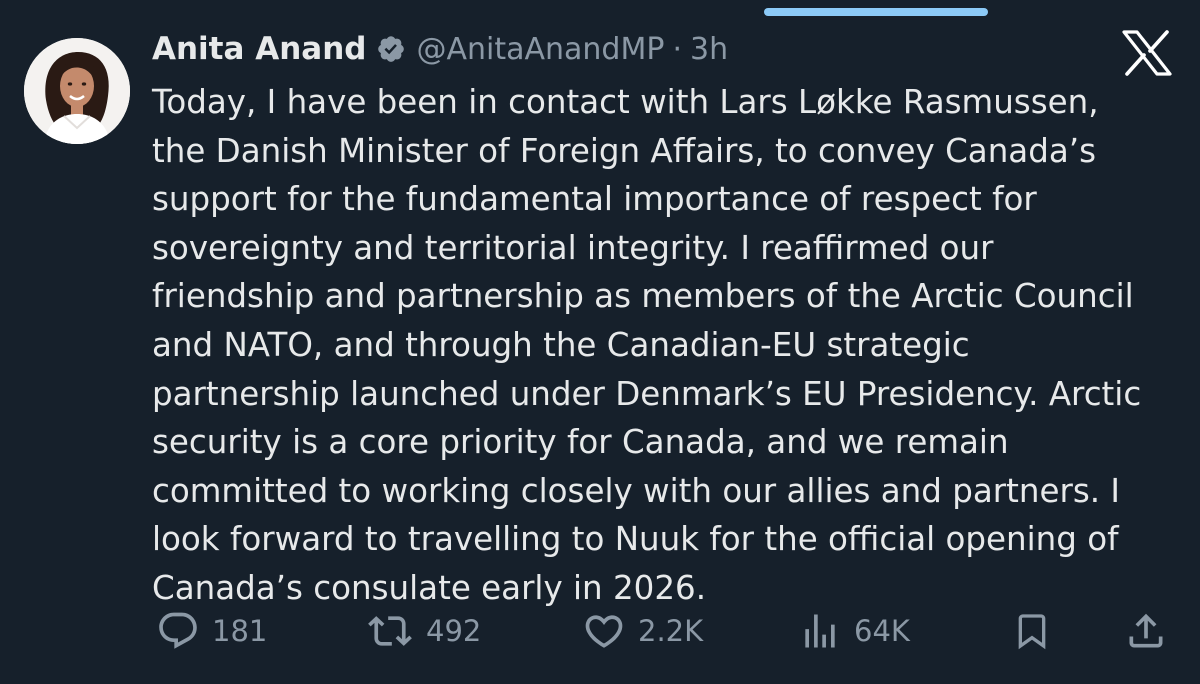 The height and width of the screenshot is (684, 1200). What do you see at coordinates (454, 631) in the screenshot?
I see `repost-count: 492` at bounding box center [454, 631].